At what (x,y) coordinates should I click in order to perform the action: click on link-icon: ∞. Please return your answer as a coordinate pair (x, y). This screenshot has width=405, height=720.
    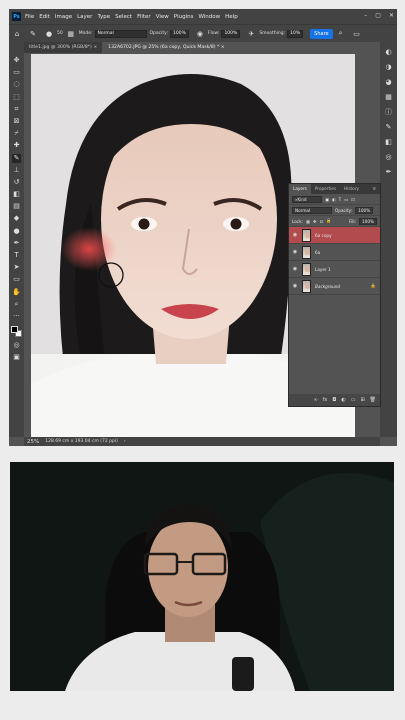
    Looking at the image, I should click on (315, 400).